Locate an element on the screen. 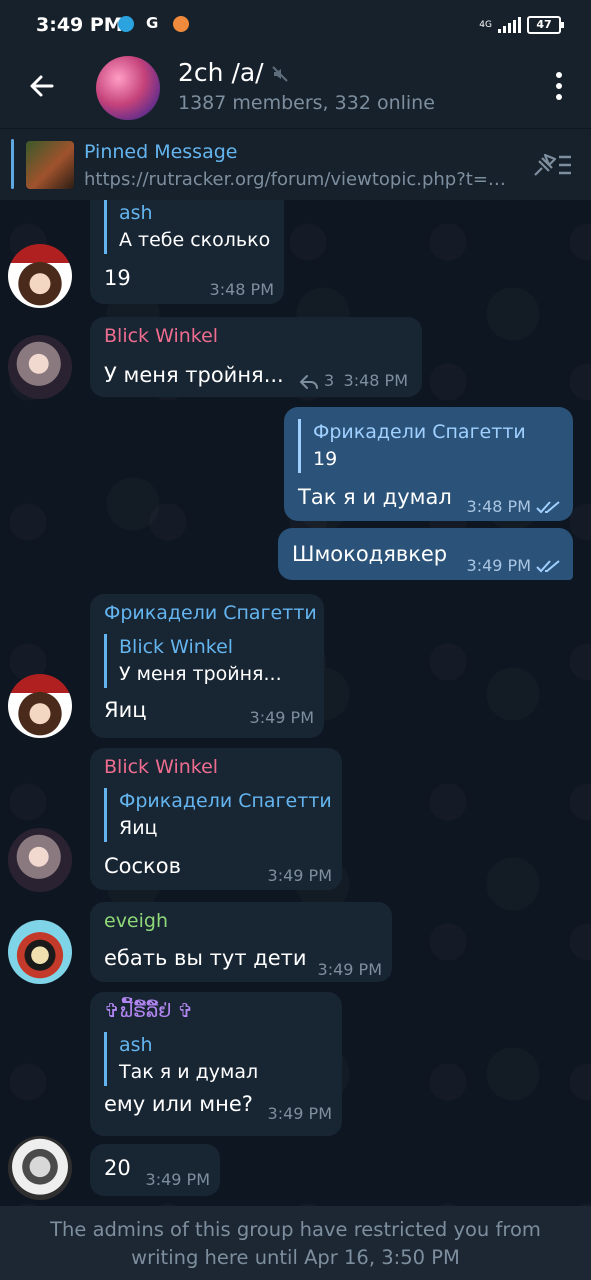  sender-name: Фрикадели Спагетти is located at coordinates (210, 613).